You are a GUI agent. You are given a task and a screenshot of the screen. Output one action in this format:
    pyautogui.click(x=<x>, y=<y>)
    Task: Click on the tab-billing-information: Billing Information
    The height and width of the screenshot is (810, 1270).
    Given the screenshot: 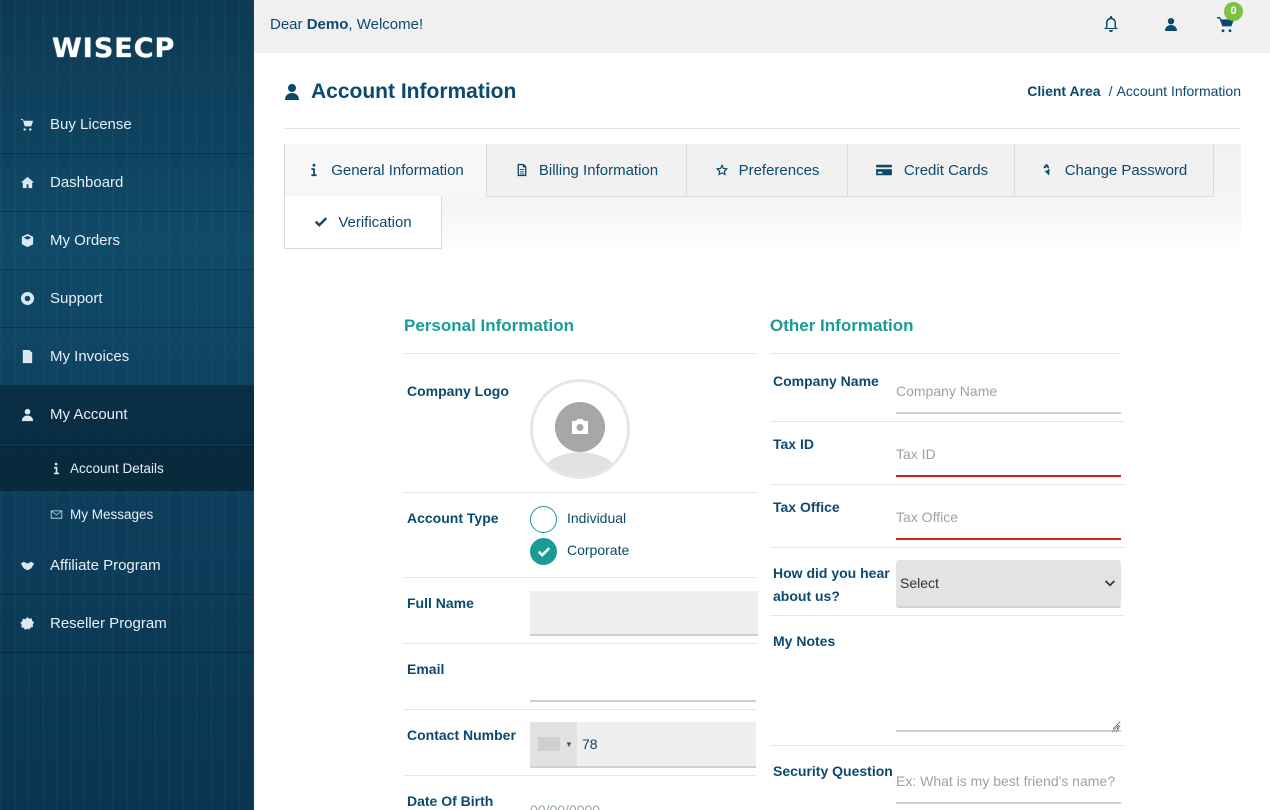 What is the action you would take?
    pyautogui.click(x=586, y=170)
    